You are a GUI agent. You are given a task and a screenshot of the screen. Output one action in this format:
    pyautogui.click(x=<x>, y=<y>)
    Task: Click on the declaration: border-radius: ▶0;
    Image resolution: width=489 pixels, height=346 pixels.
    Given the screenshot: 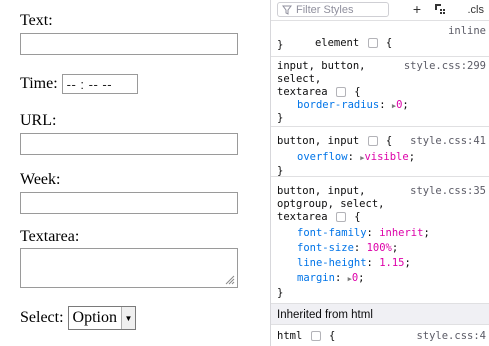 What is the action you would take?
    pyautogui.click(x=353, y=105)
    